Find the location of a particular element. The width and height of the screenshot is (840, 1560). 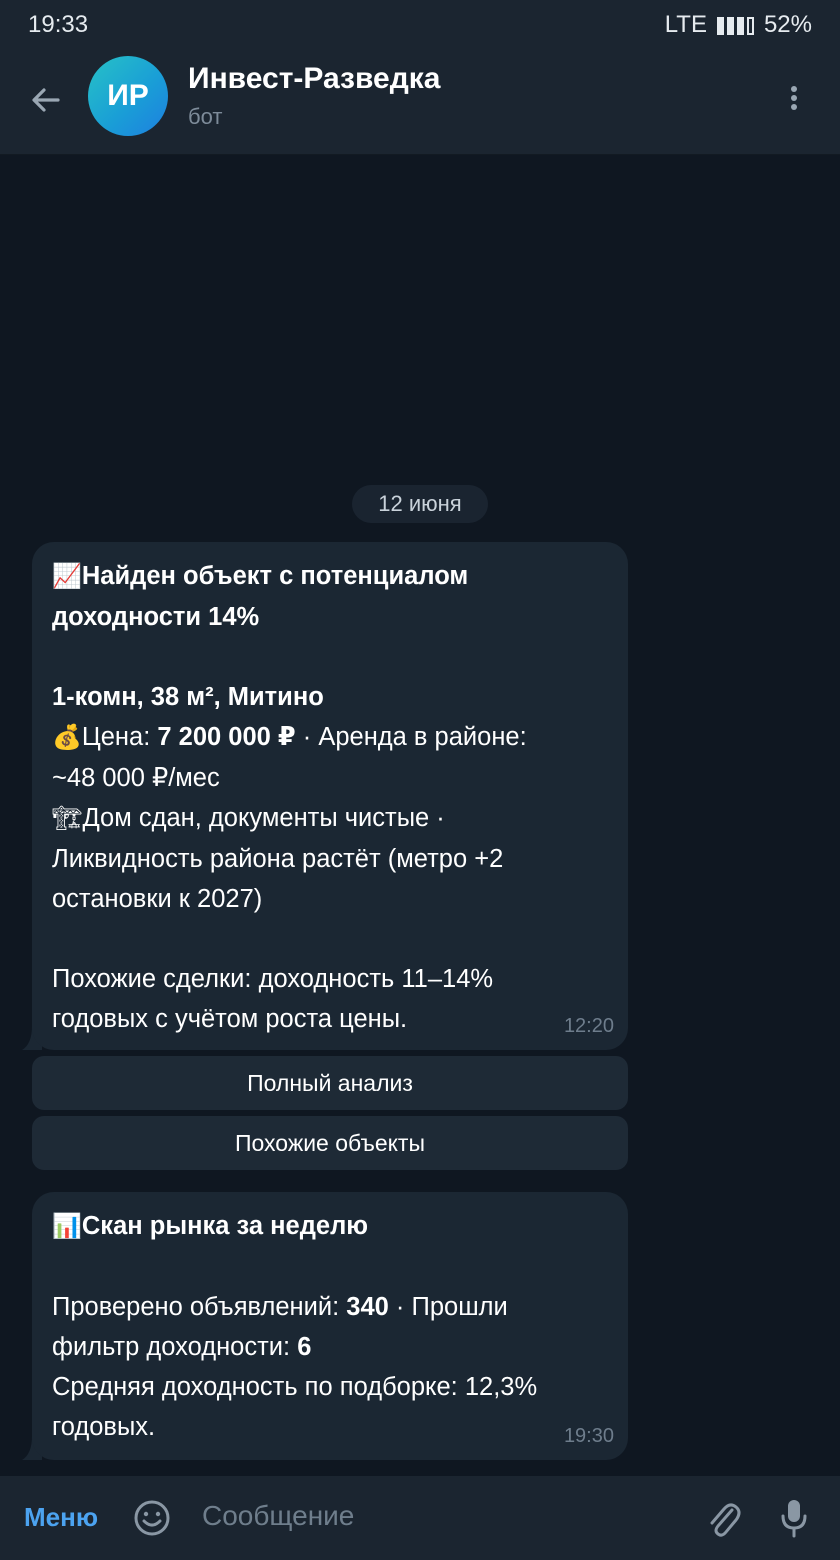

message-time: 12:20 is located at coordinates (588, 1026).